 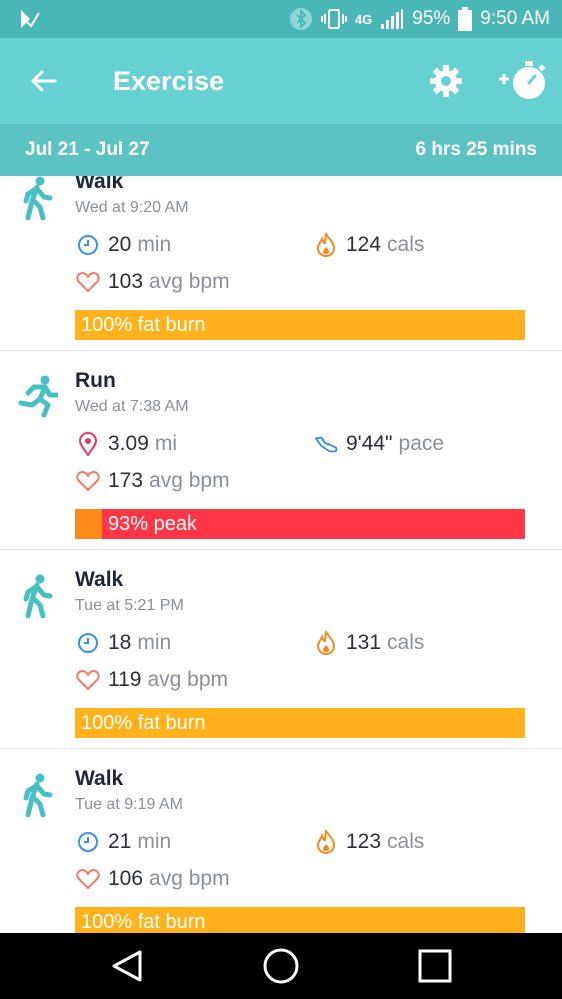 What do you see at coordinates (95, 380) in the screenshot?
I see `activity-name: Run` at bounding box center [95, 380].